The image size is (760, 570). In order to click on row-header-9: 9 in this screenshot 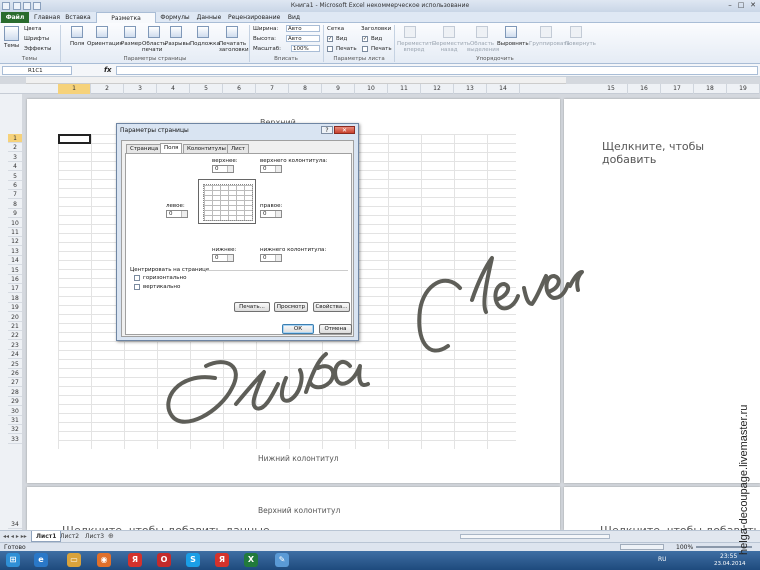, I will do `click(15, 214)`.